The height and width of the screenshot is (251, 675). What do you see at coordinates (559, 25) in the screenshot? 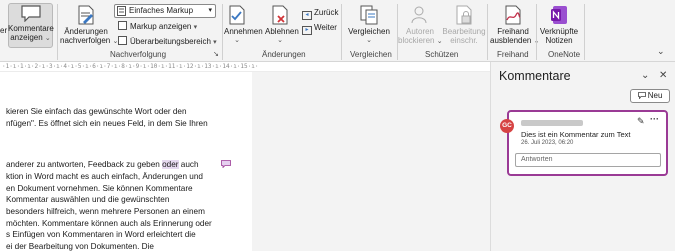
I see `verknuepfte-notizen-button: Verknüpfte Notizen` at bounding box center [559, 25].